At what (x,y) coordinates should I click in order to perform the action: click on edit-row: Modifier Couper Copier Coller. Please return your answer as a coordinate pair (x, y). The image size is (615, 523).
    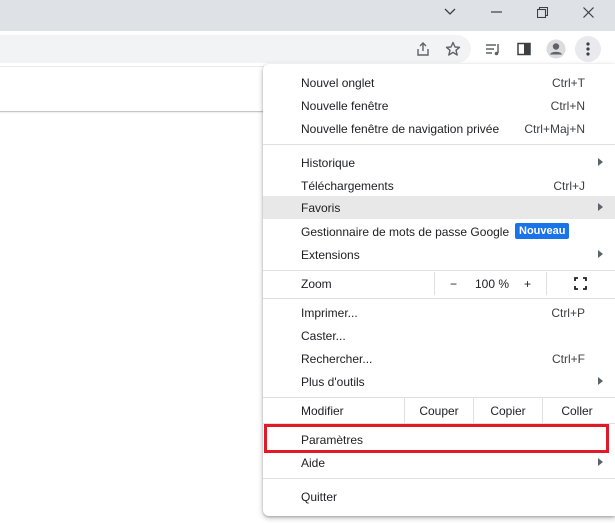
    Looking at the image, I should click on (439, 410).